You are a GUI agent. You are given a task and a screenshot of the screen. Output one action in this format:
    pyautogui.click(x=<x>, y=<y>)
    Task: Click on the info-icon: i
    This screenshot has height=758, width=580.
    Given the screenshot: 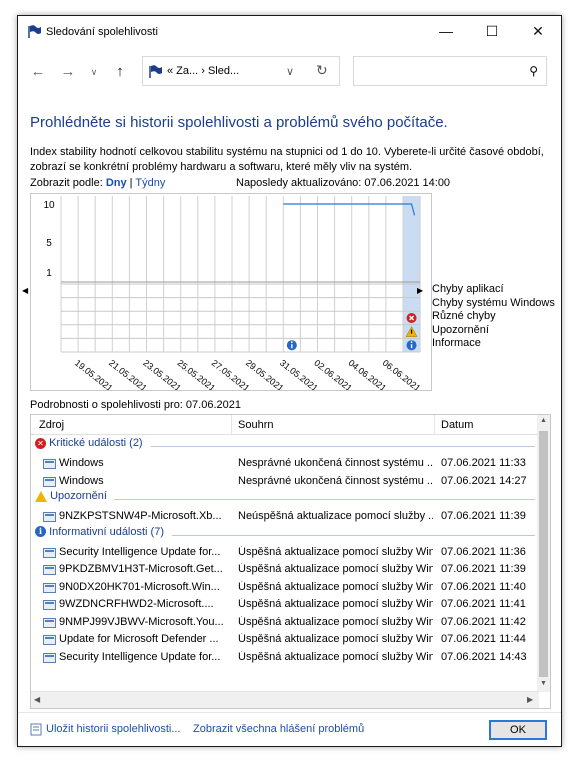 What is the action you would take?
    pyautogui.click(x=40, y=532)
    